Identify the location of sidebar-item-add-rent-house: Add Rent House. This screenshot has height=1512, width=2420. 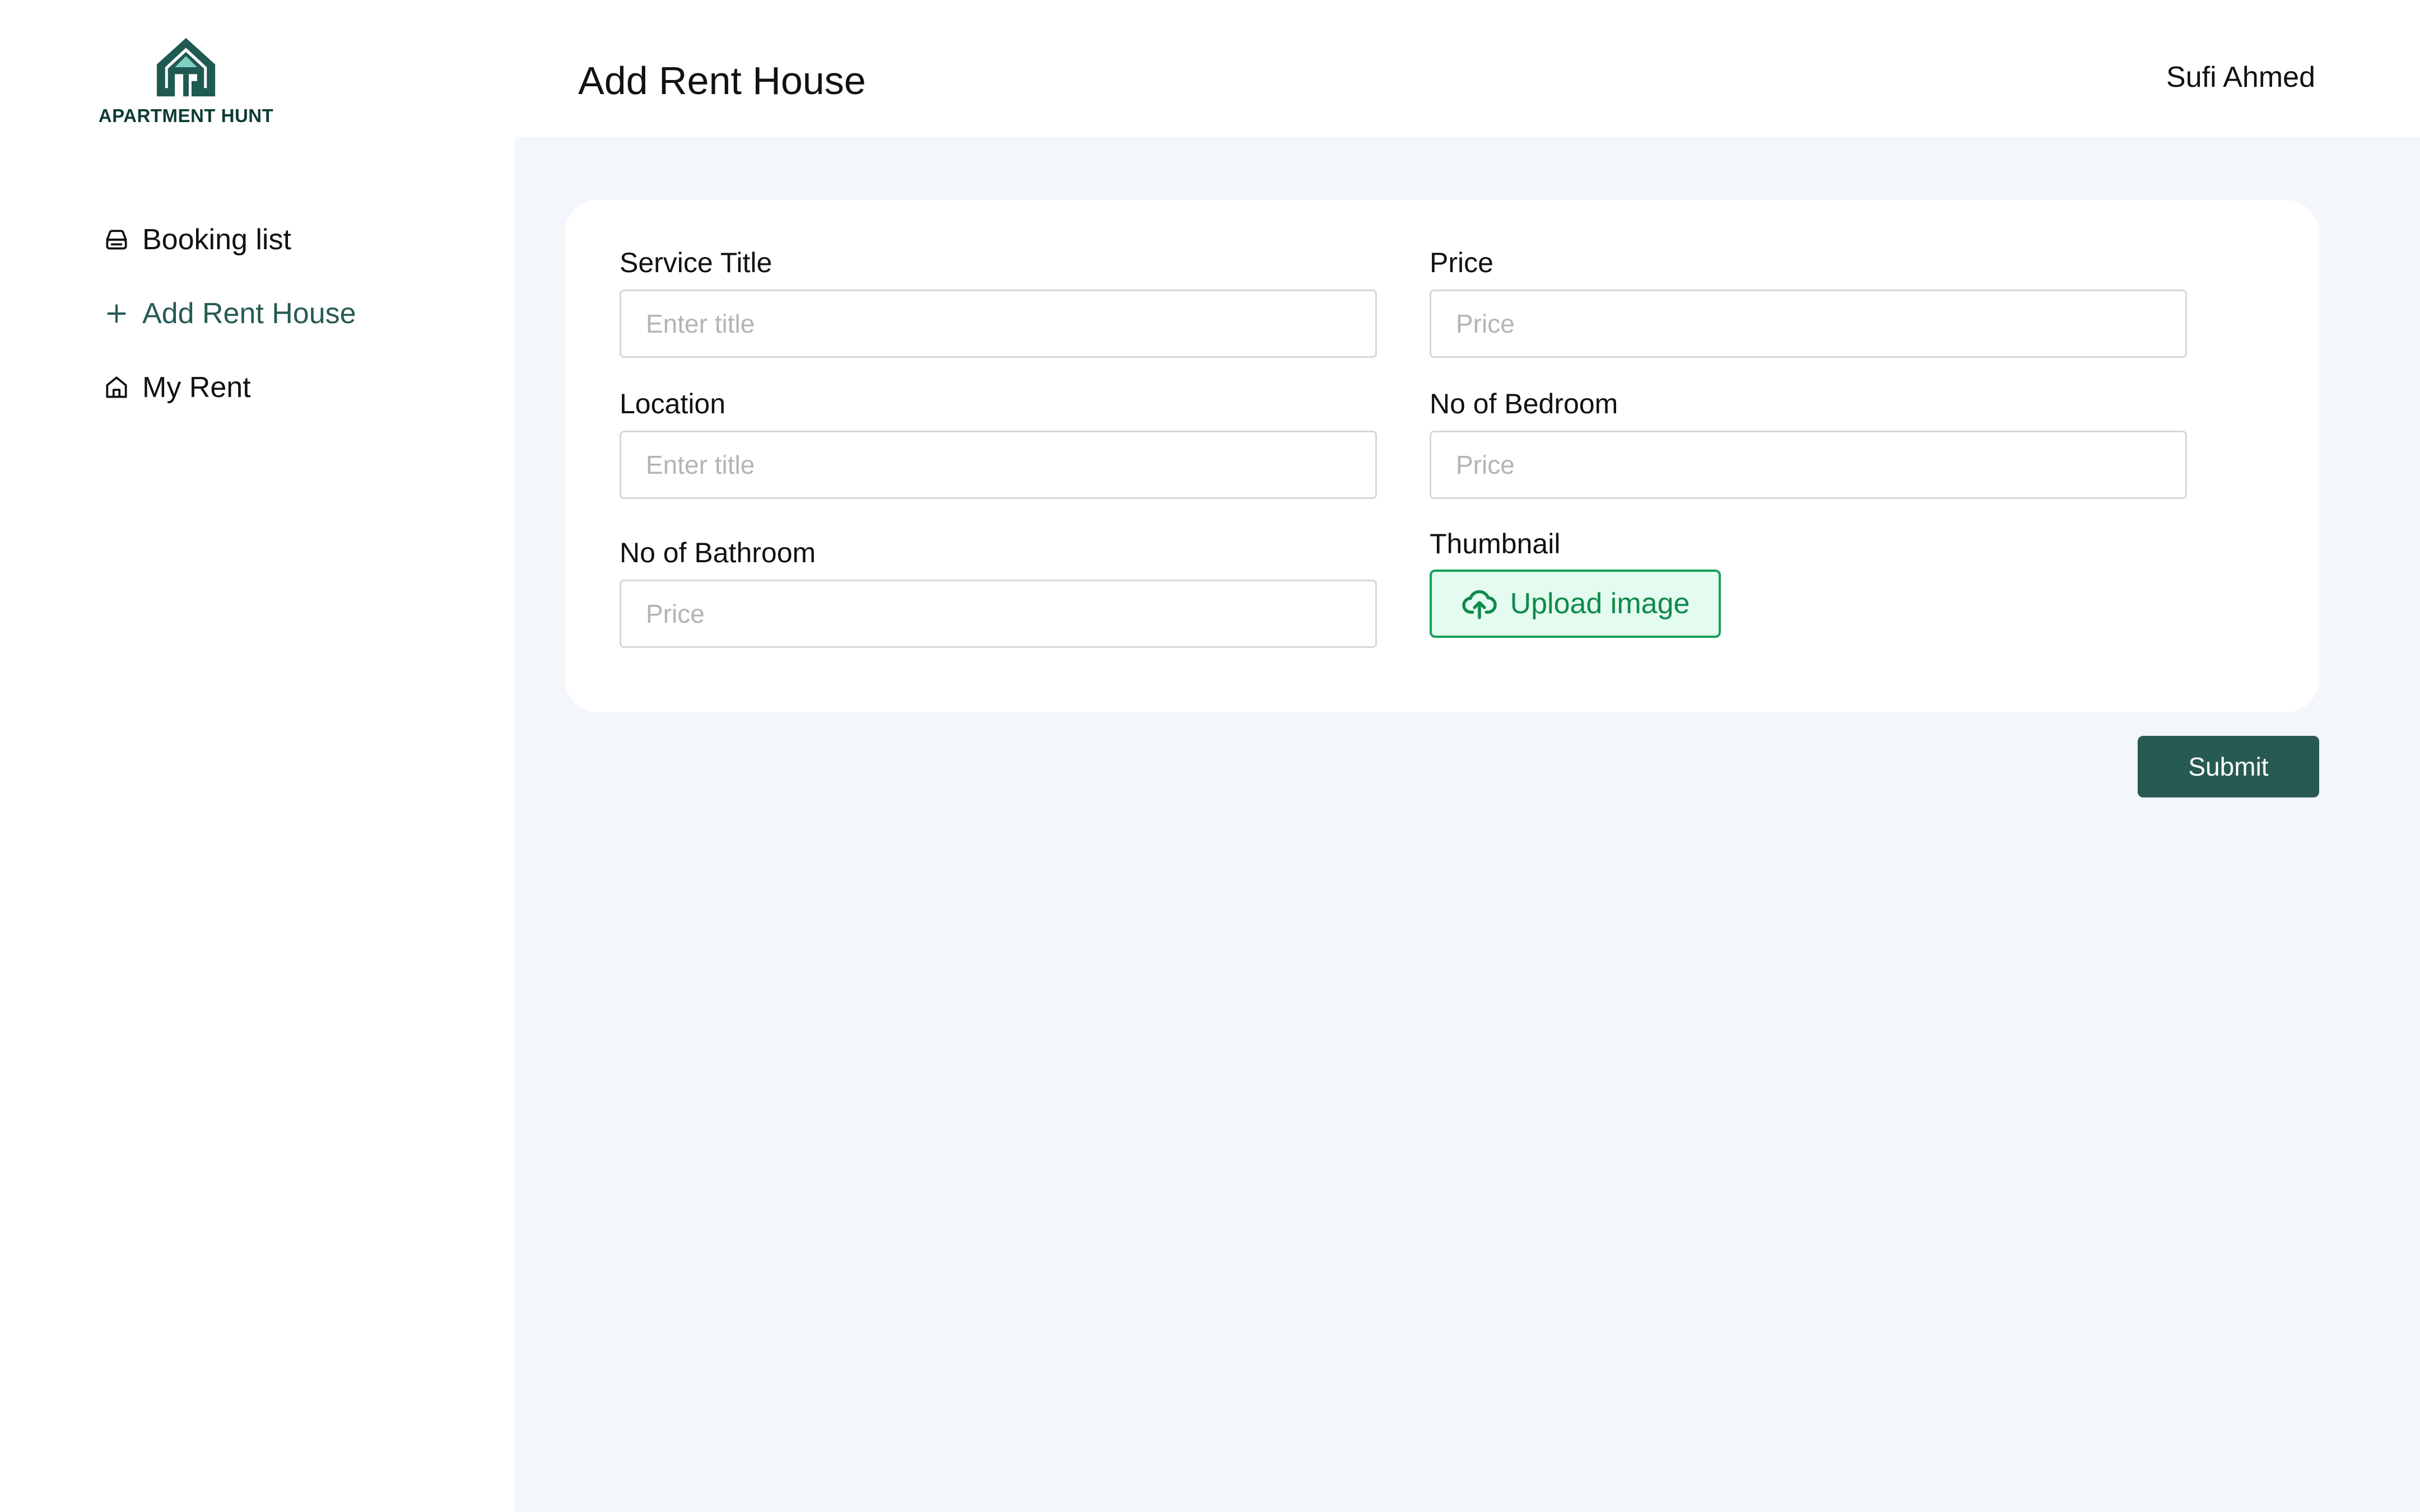
(229, 313).